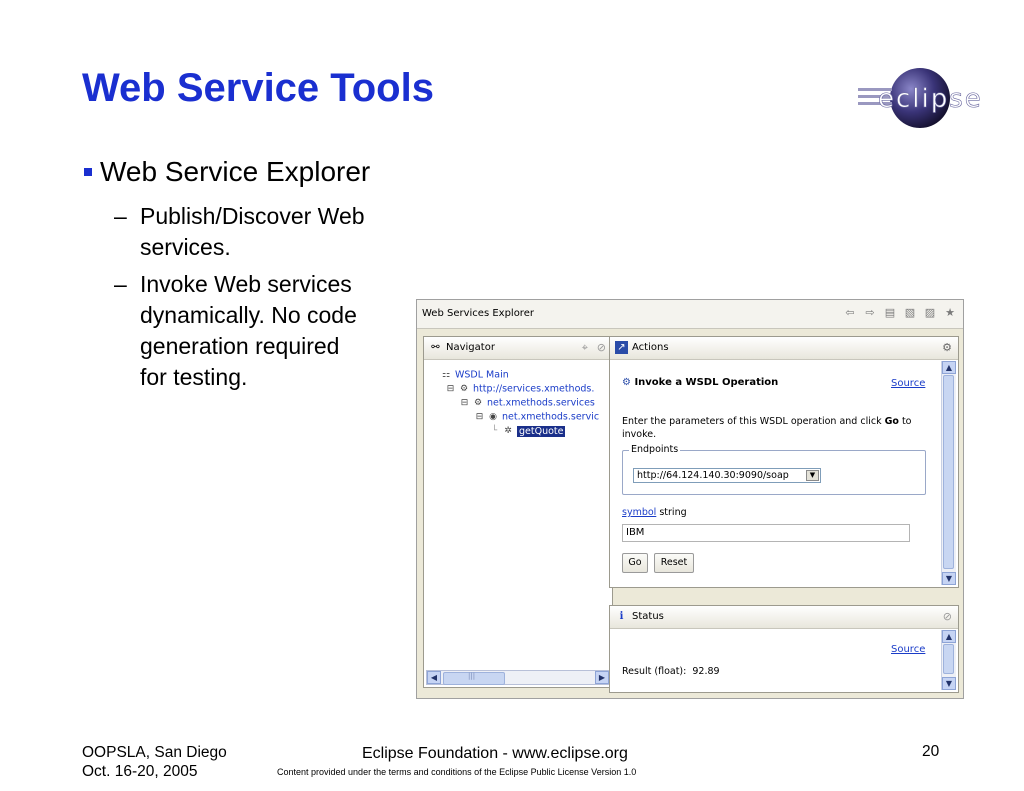 The image size is (1024, 791). What do you see at coordinates (140, 771) in the screenshot?
I see `footer-date-line: Oct. 16-20, 2005` at bounding box center [140, 771].